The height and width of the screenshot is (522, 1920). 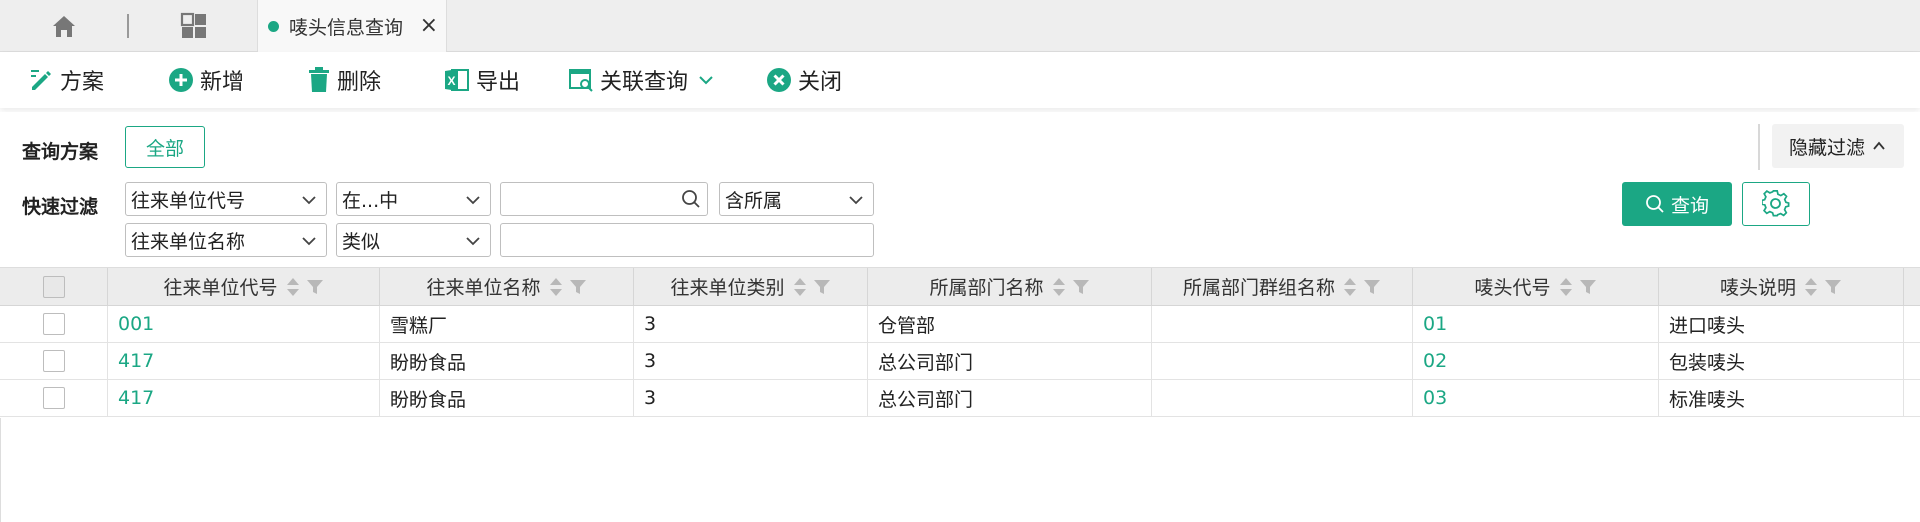 What do you see at coordinates (1010, 361) in the screenshot?
I see `cell-dept-name: 总公司部门` at bounding box center [1010, 361].